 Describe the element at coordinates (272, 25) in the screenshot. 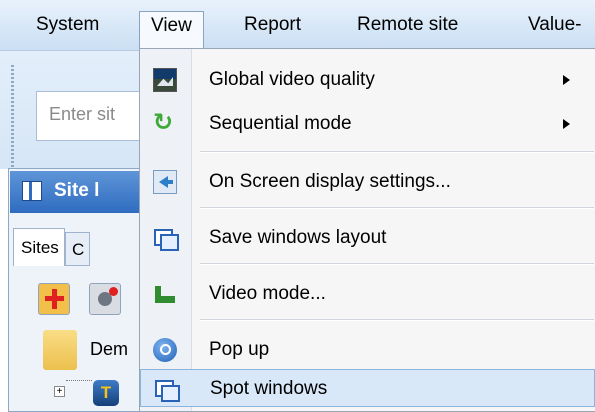

I see `menu-report: Report` at that location.